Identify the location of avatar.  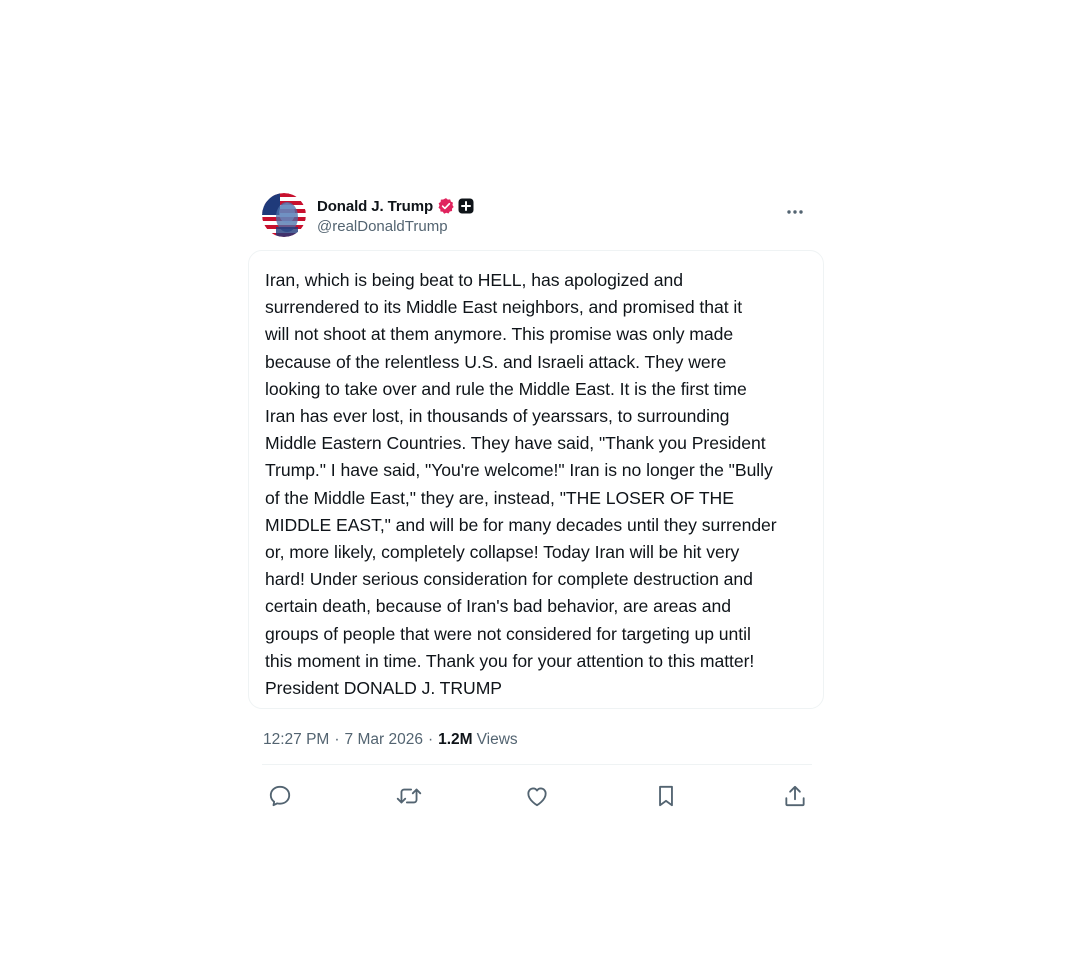
(284, 215).